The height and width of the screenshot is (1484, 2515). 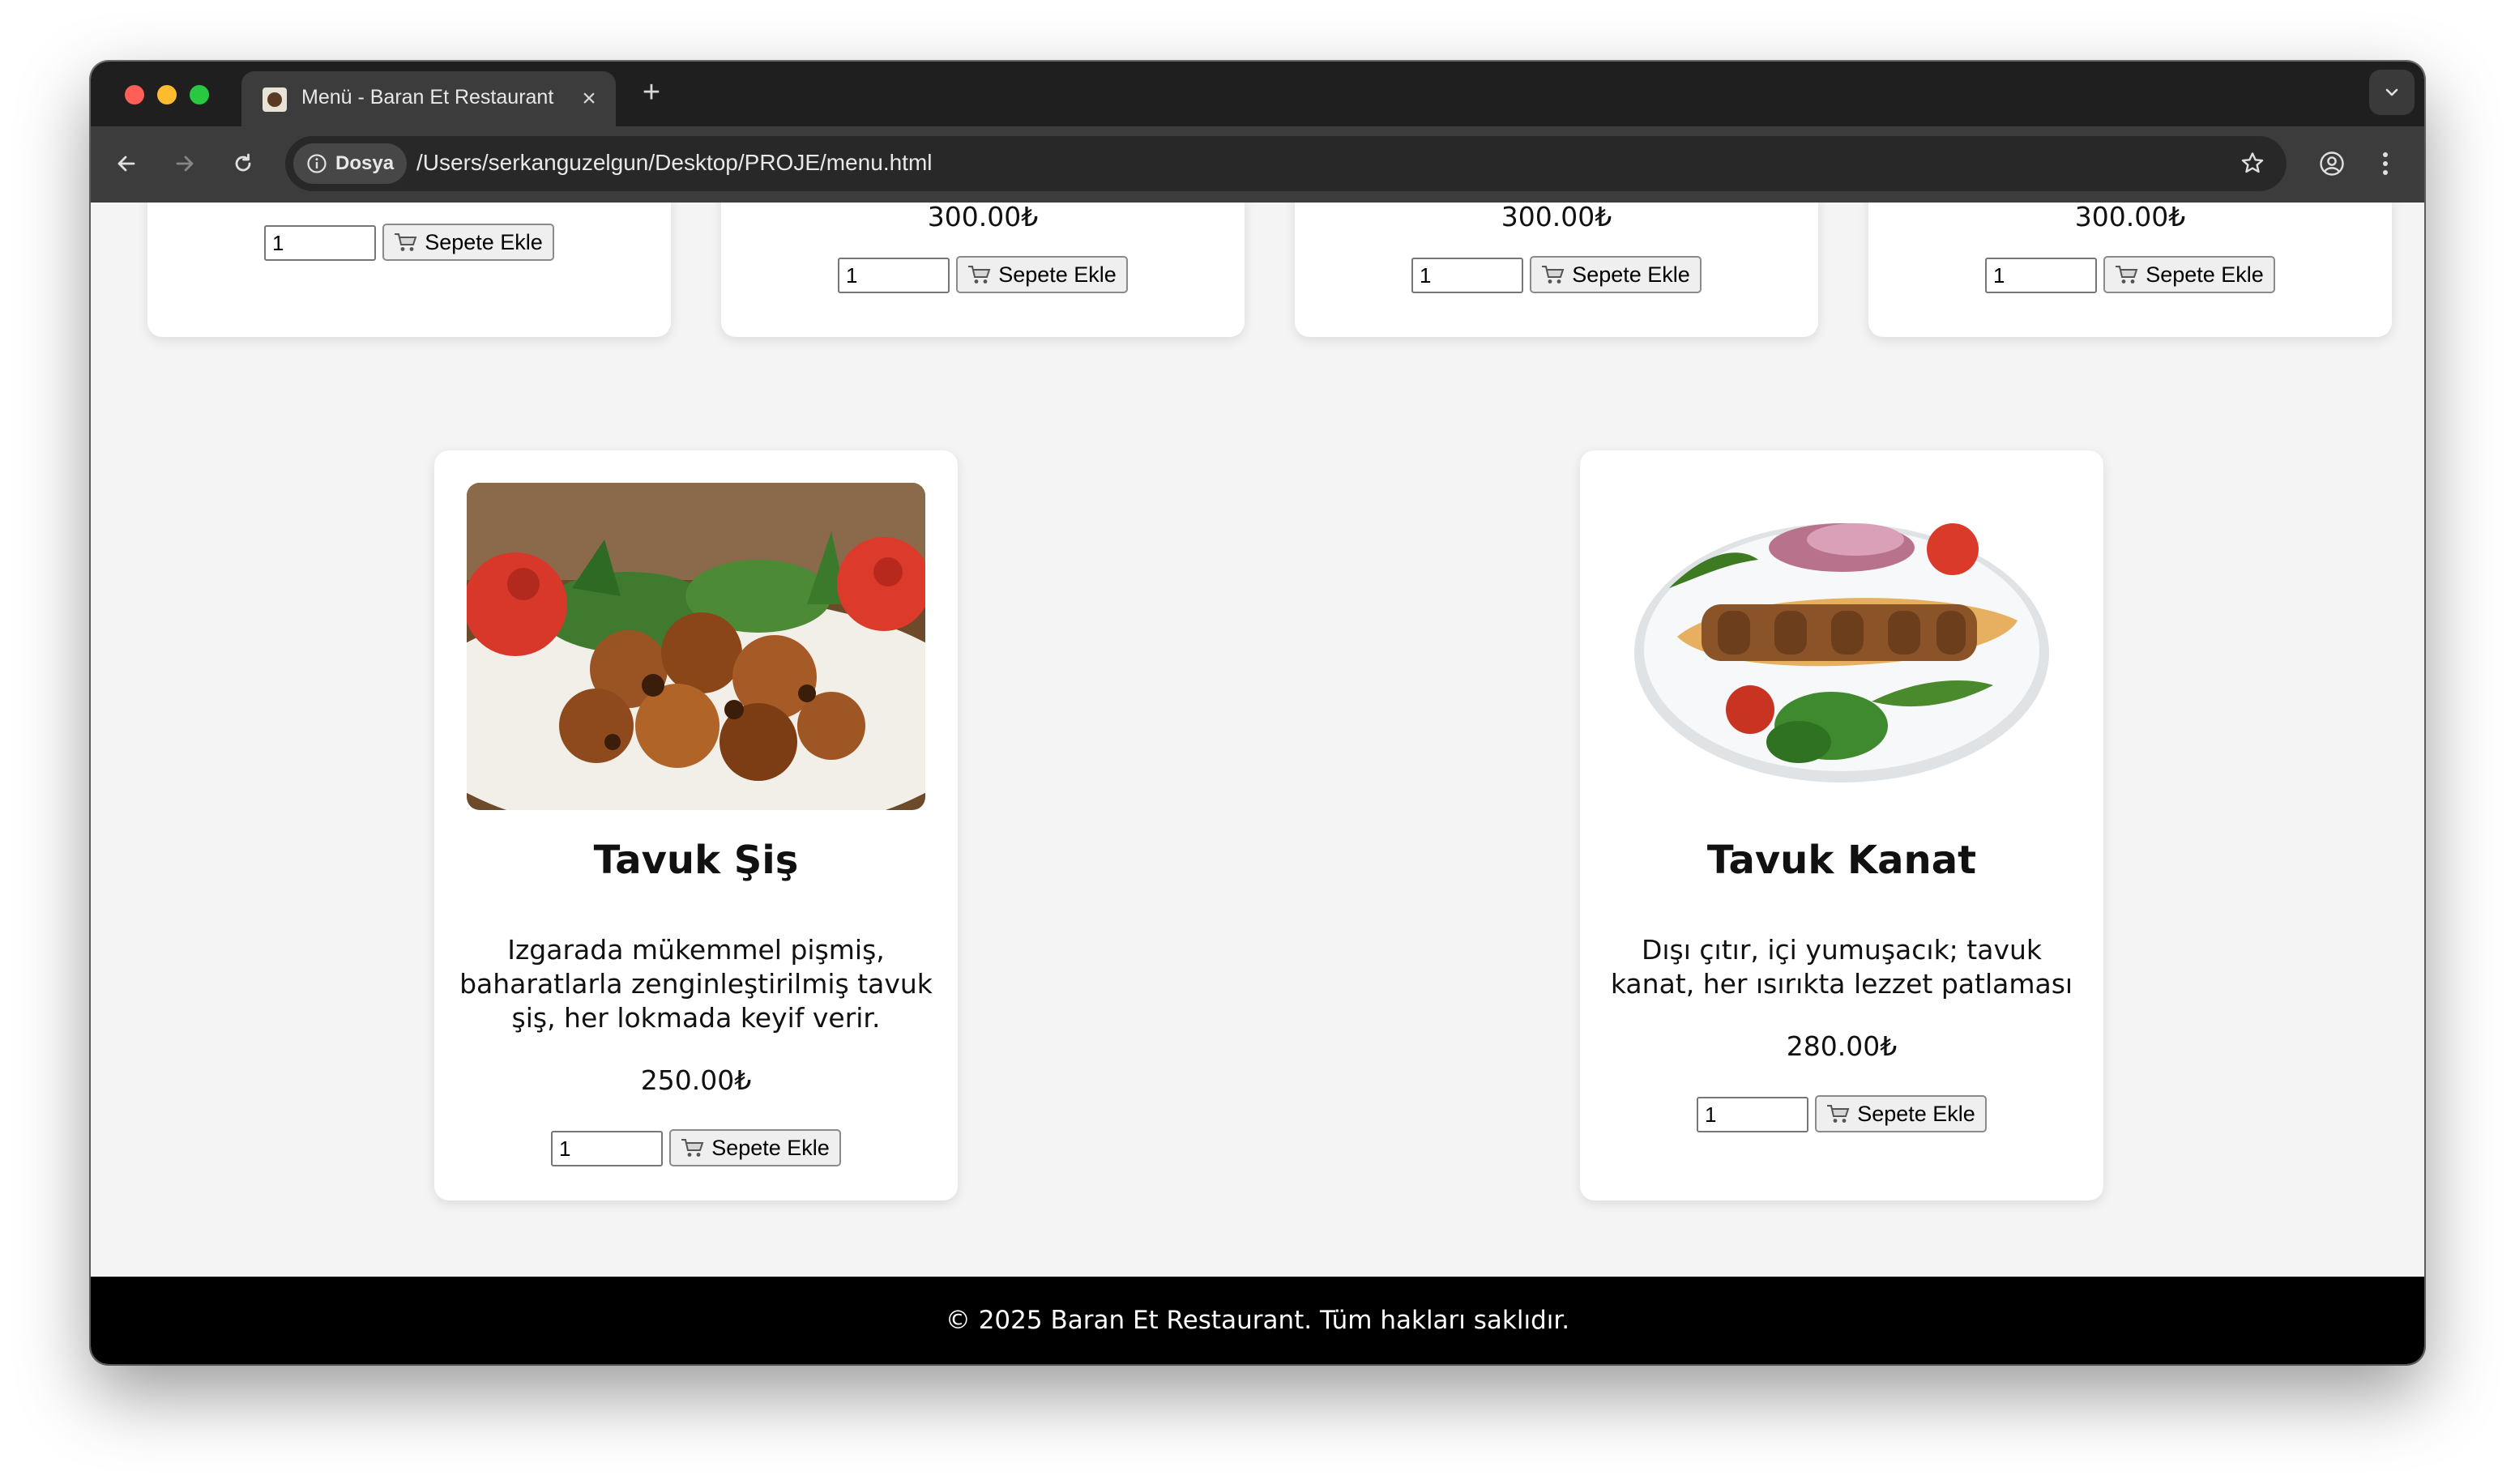 I want to click on site-info-label: Dosya, so click(x=365, y=163).